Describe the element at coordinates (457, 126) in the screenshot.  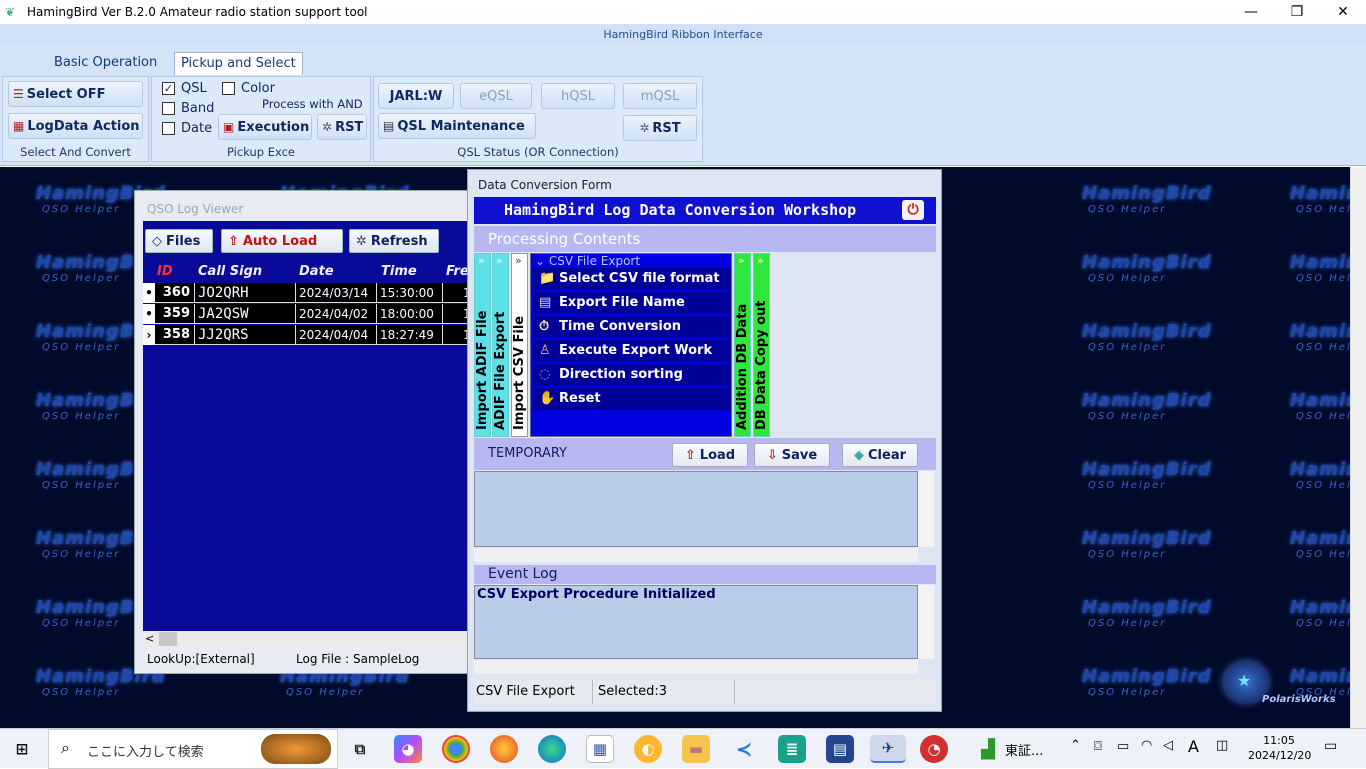
I see `qsl-maintenance-button: ▤ QSL Maintenance` at that location.